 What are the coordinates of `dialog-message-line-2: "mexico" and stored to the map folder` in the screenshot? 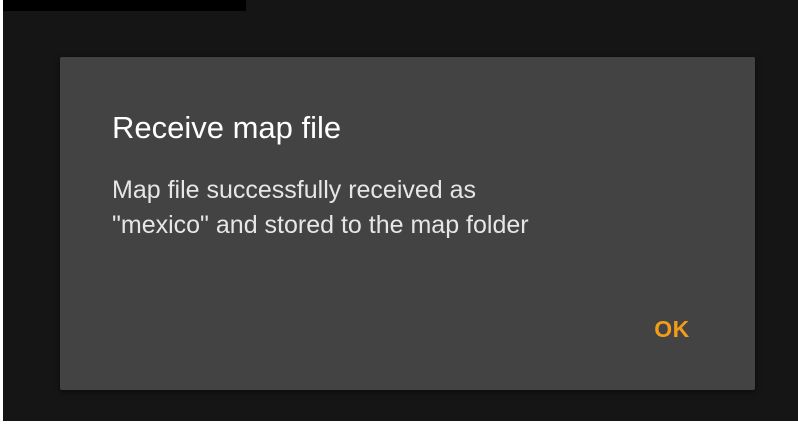 It's located at (320, 225).